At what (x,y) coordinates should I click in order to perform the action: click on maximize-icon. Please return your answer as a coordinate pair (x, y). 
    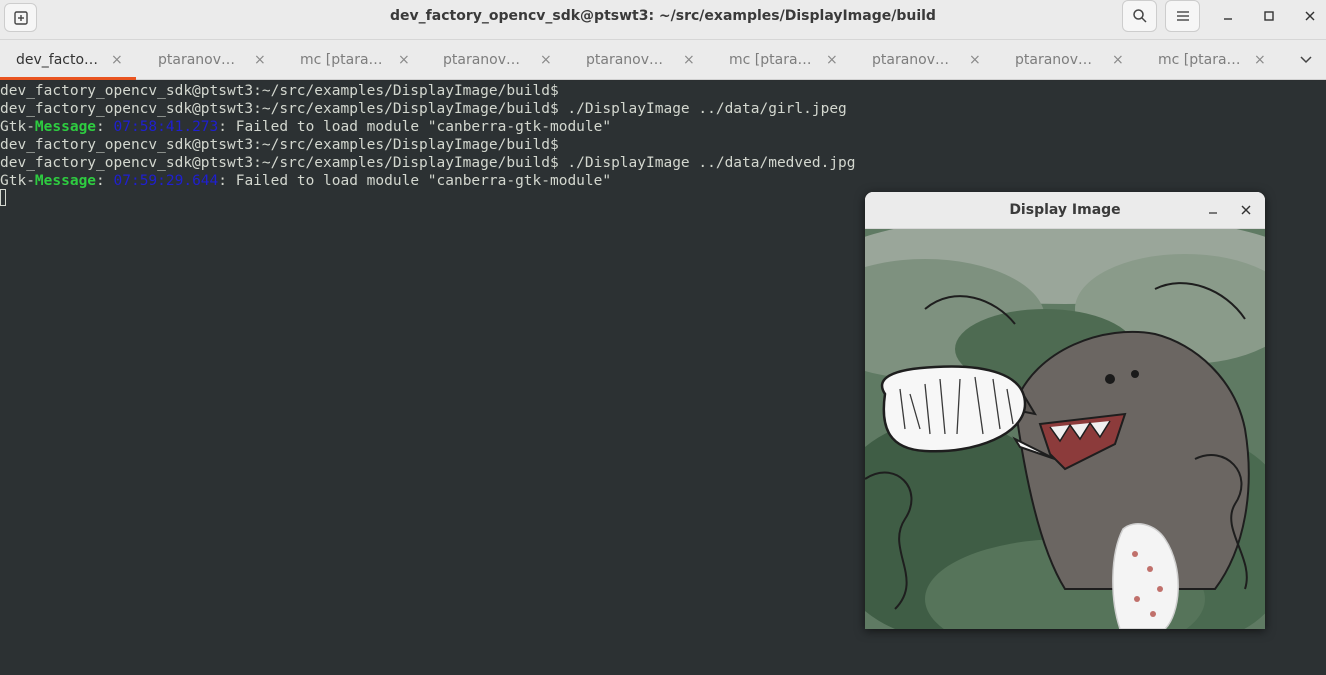
    Looking at the image, I should click on (1269, 16).